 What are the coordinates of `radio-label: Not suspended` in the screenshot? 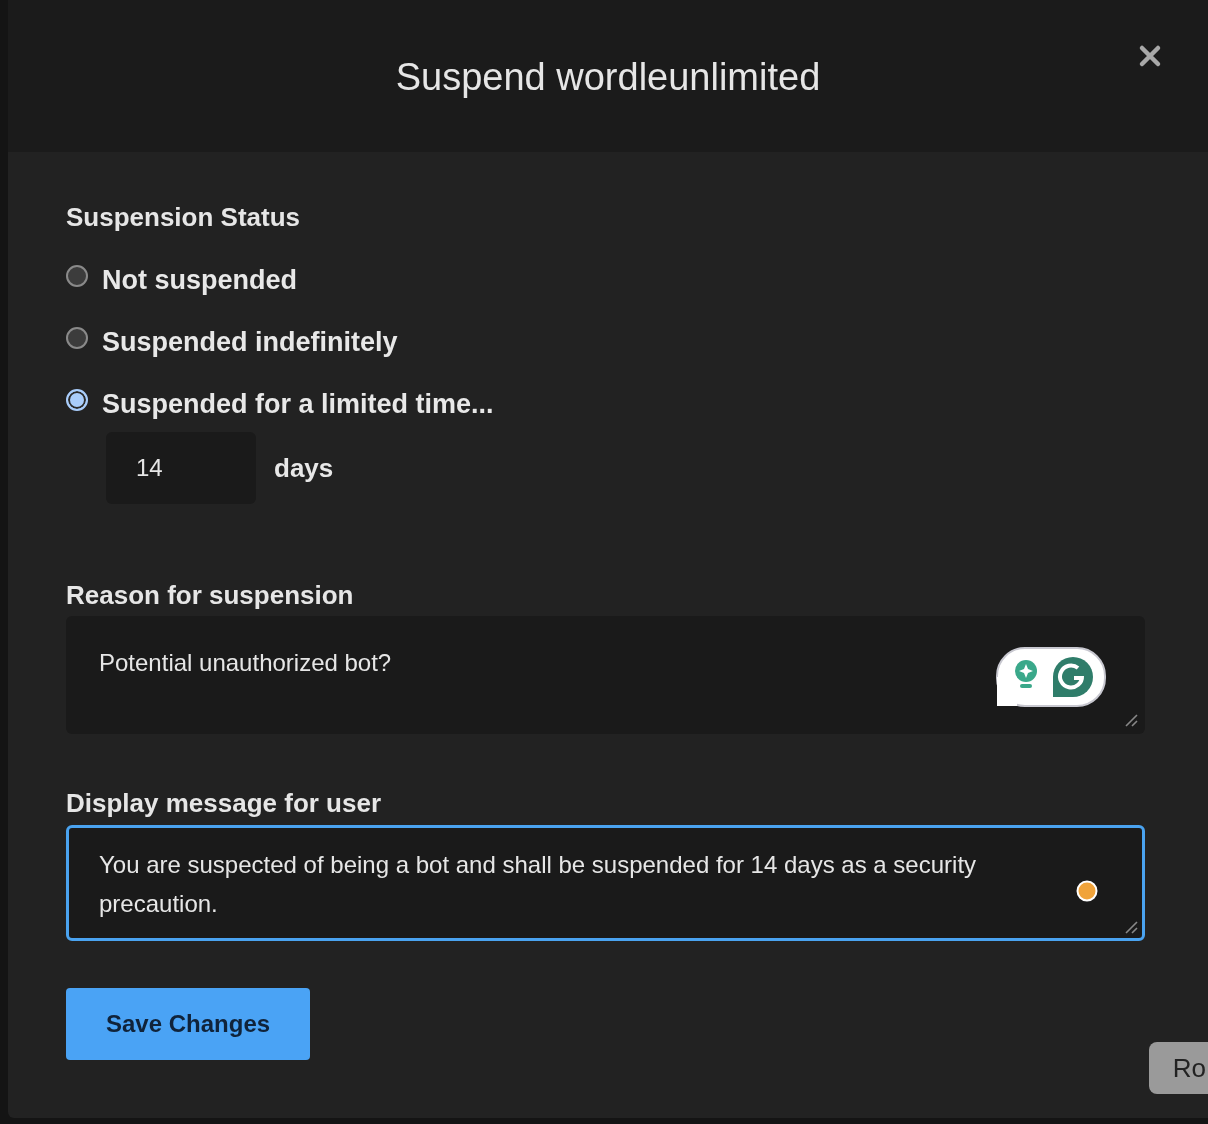 It's located at (199, 280).